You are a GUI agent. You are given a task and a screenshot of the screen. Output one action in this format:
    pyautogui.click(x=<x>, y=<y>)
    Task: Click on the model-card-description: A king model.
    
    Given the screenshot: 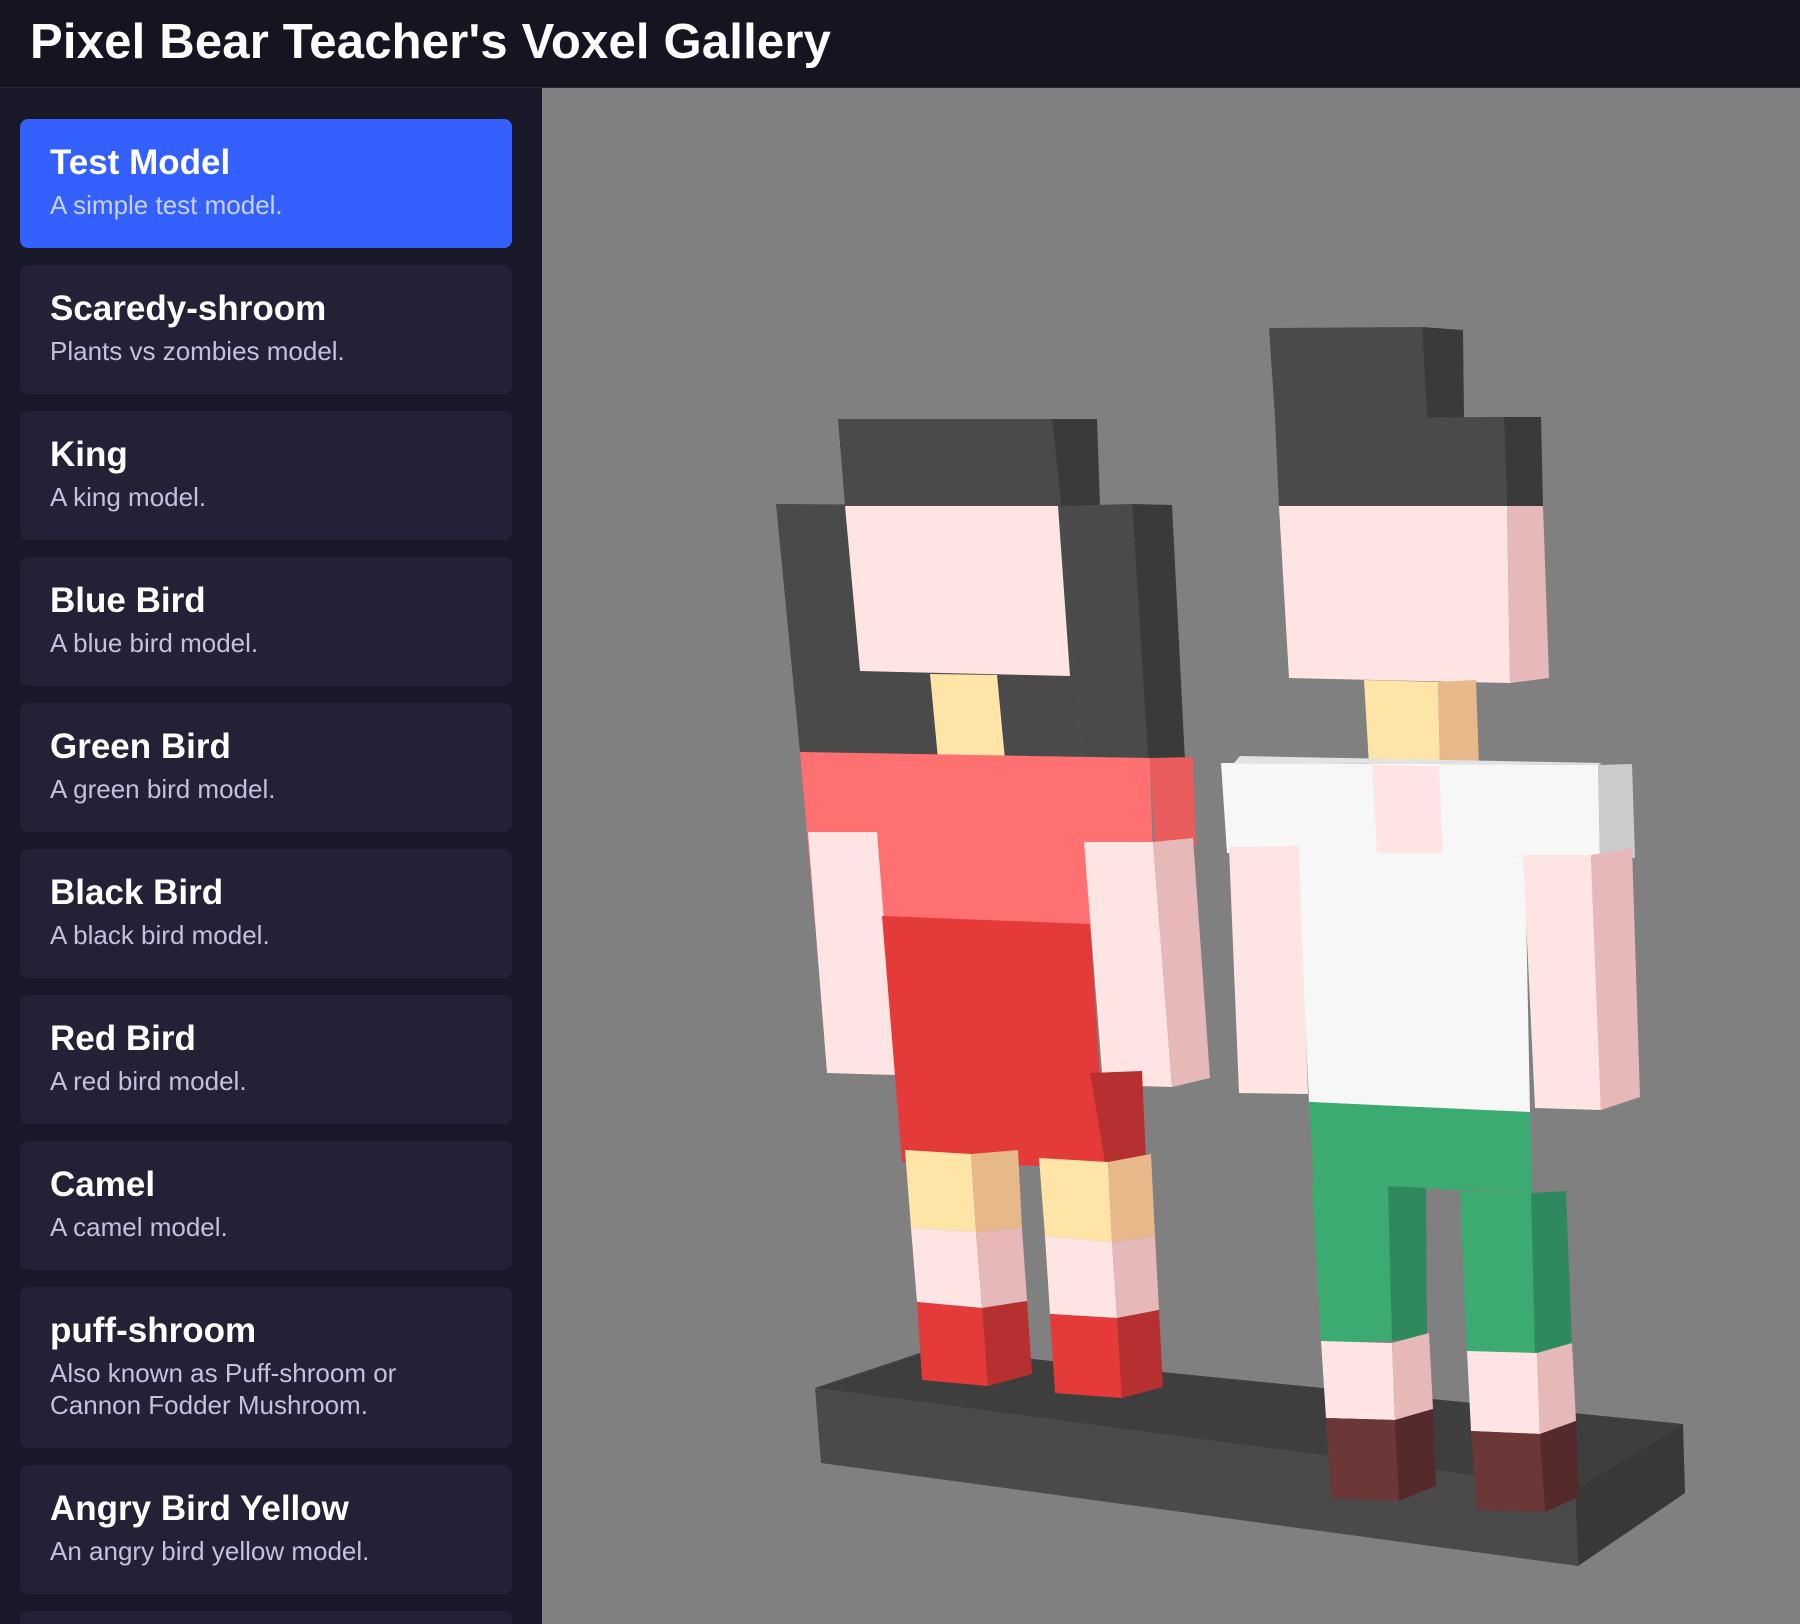 What is the action you would take?
    pyautogui.click(x=128, y=497)
    